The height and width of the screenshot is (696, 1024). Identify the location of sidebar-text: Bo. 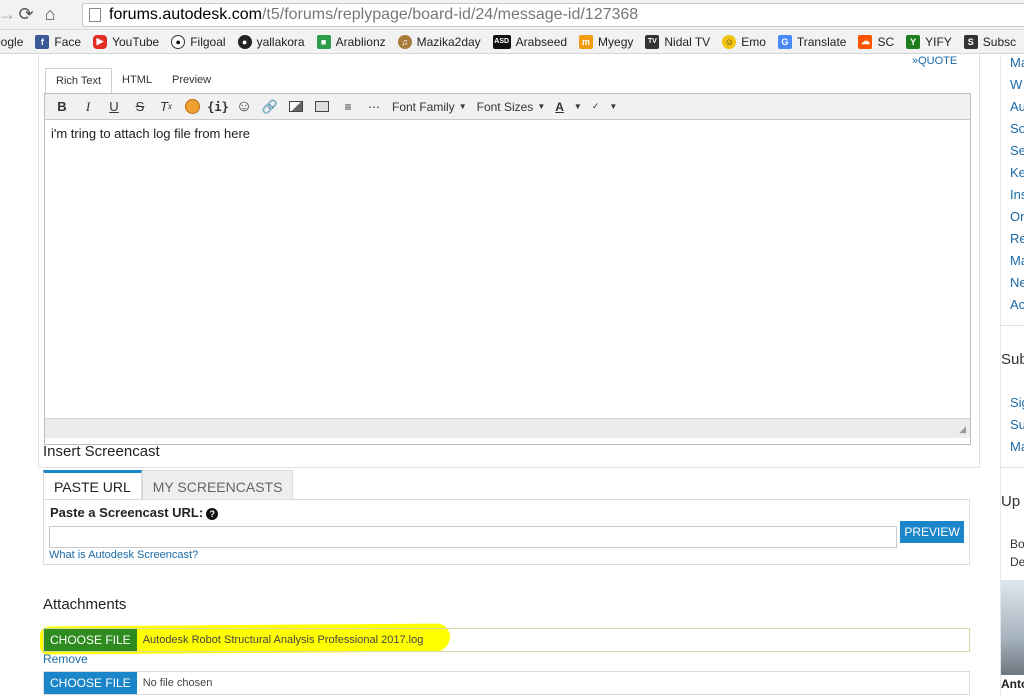
(1017, 544).